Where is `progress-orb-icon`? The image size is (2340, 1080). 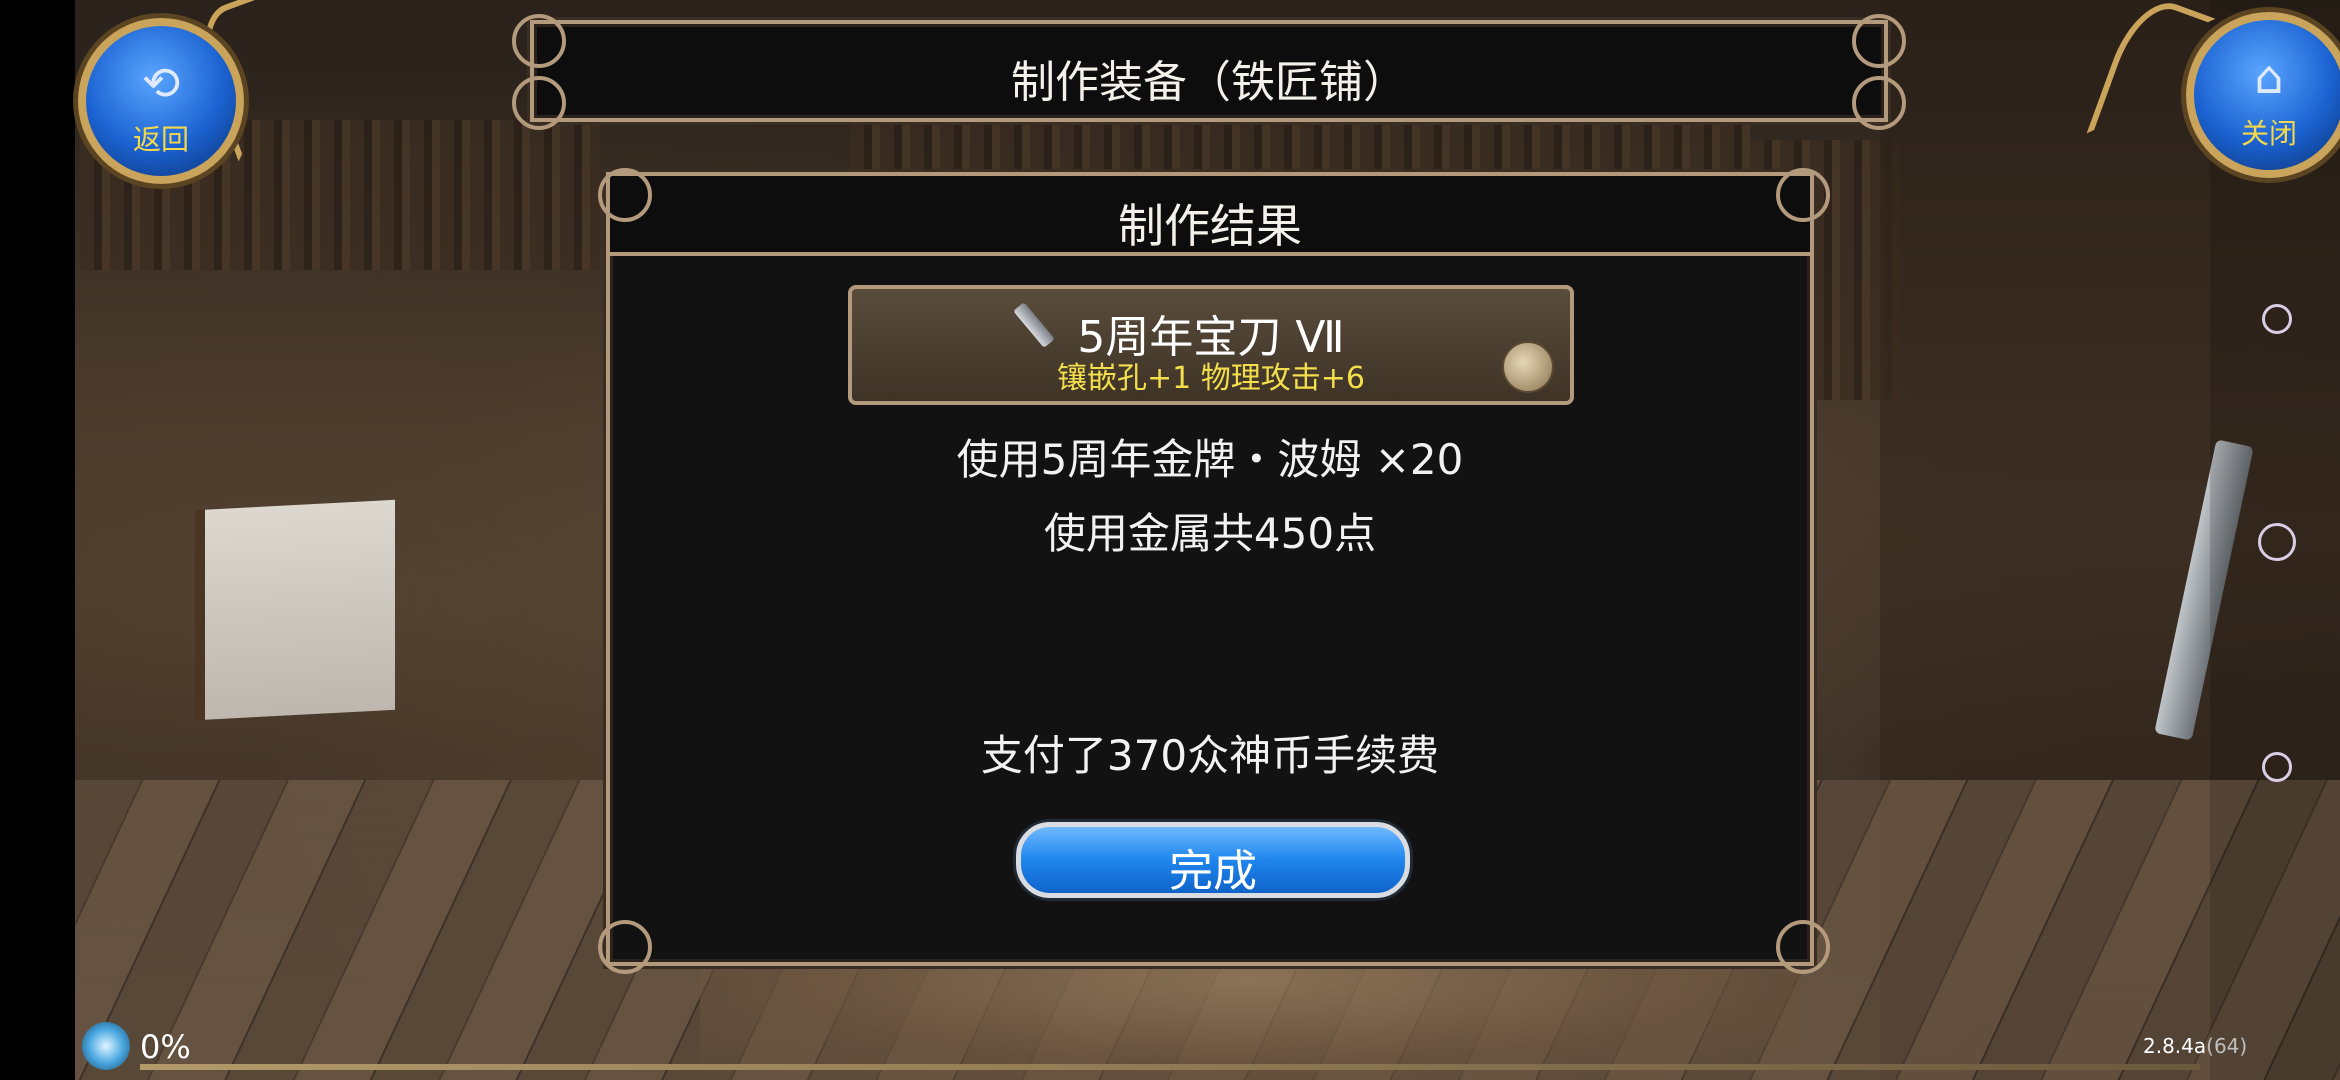
progress-orb-icon is located at coordinates (106, 1046).